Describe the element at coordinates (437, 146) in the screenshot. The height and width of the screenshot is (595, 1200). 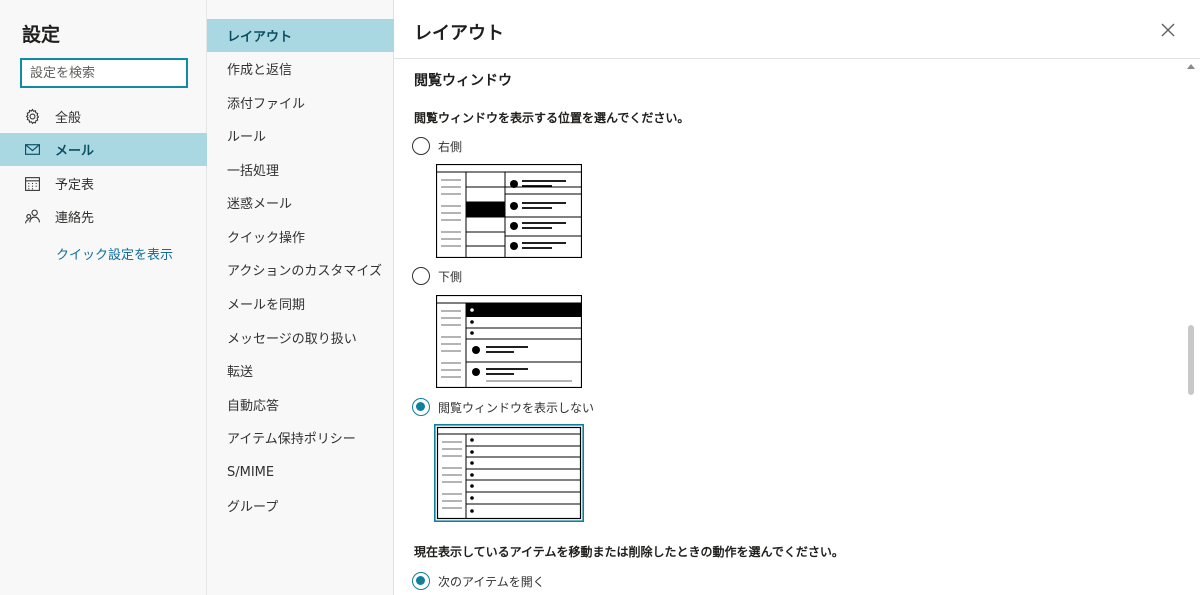
I see `radio-reading-pane-right: 右側` at that location.